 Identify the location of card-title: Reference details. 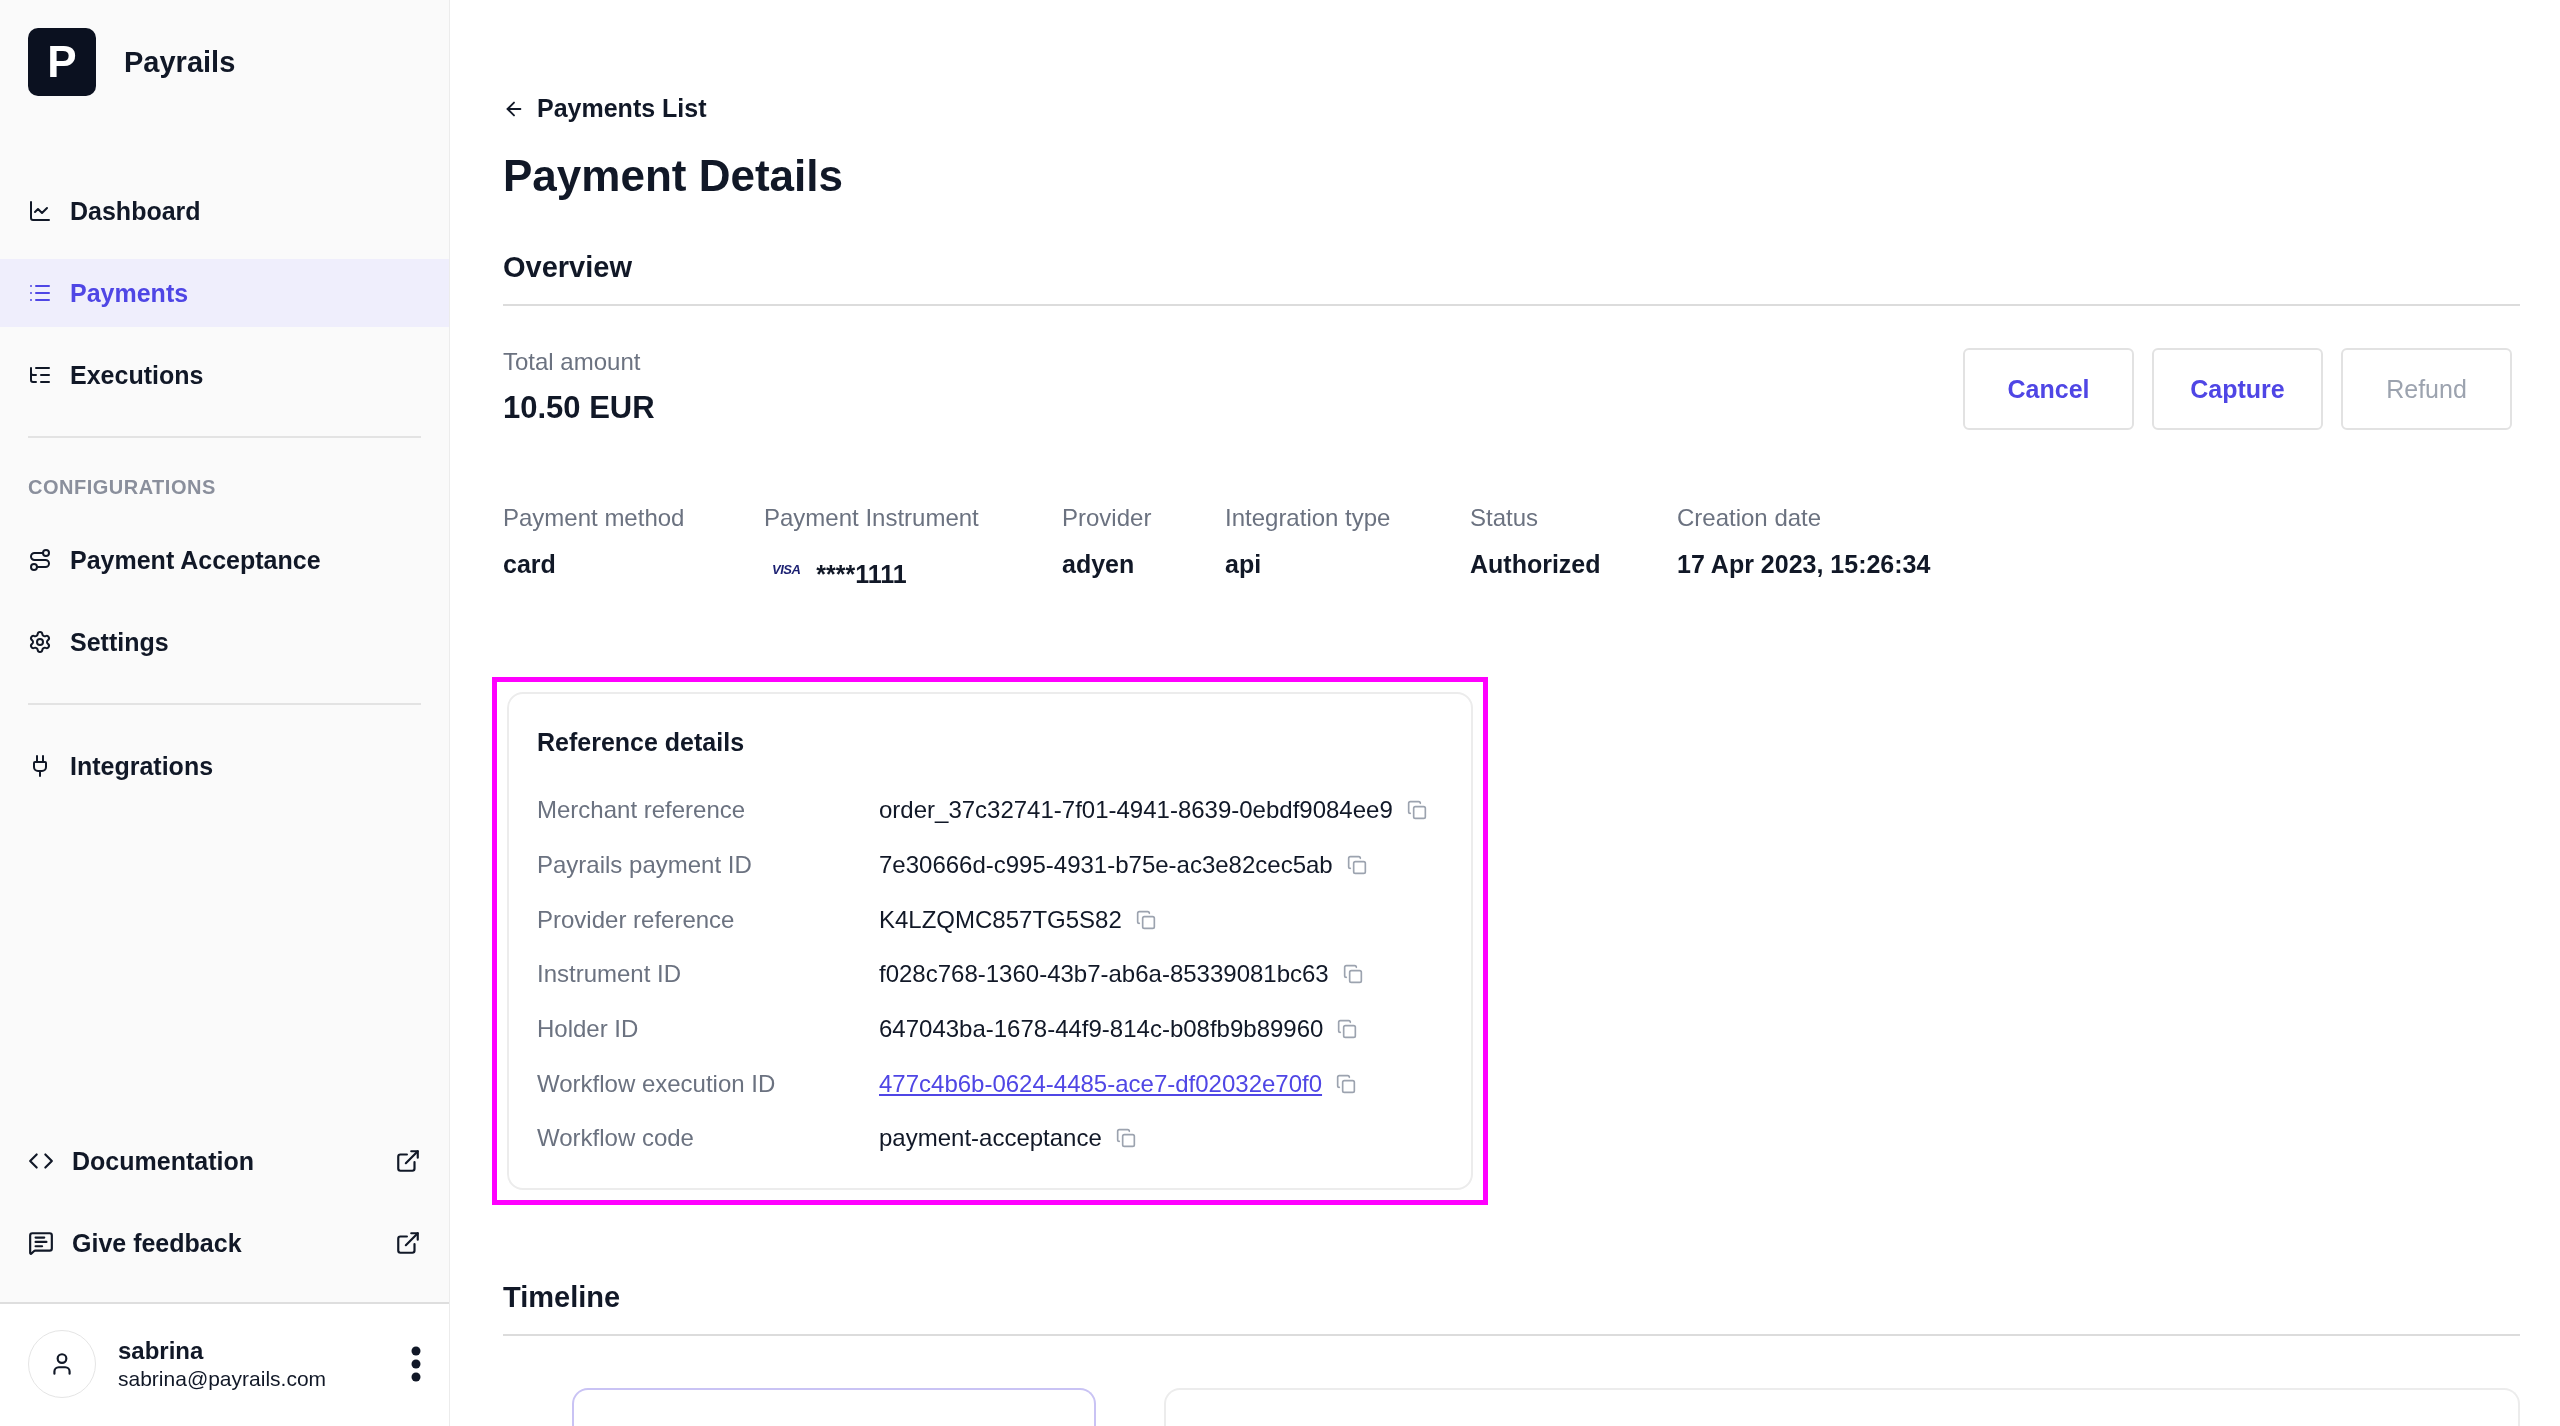
(641, 742).